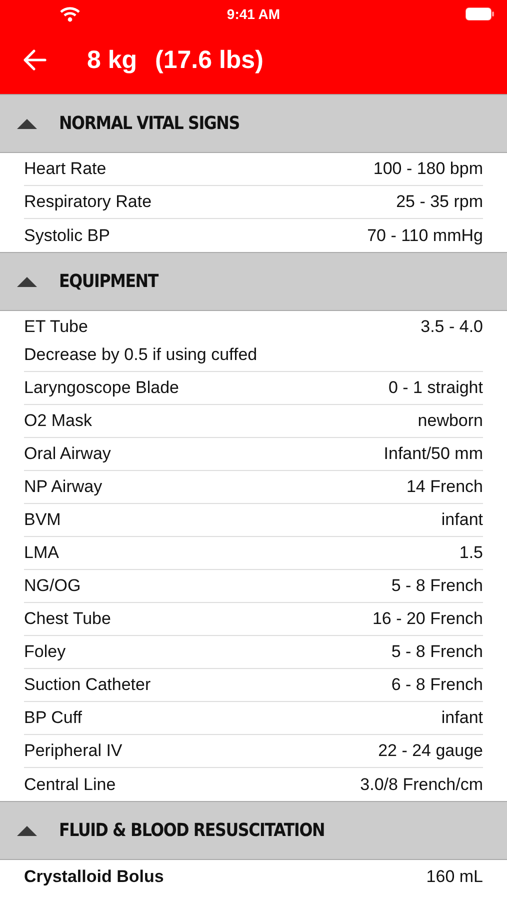 Image resolution: width=507 pixels, height=900 pixels. What do you see at coordinates (94, 876) in the screenshot?
I see `row-label: Crystalloid Bolus` at bounding box center [94, 876].